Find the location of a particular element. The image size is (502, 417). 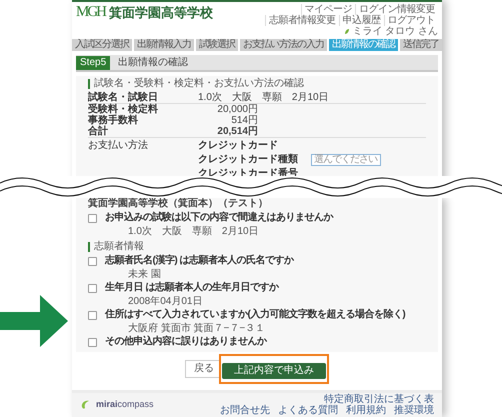

check-answer: 大阪府 箕面市 箕面７−７−３１ is located at coordinates (196, 328).